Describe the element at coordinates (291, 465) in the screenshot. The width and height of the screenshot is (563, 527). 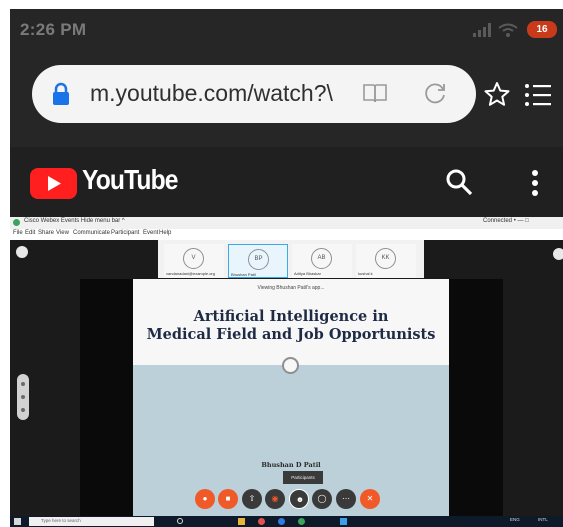
I see `slide-author: Bhushan D Patil` at that location.